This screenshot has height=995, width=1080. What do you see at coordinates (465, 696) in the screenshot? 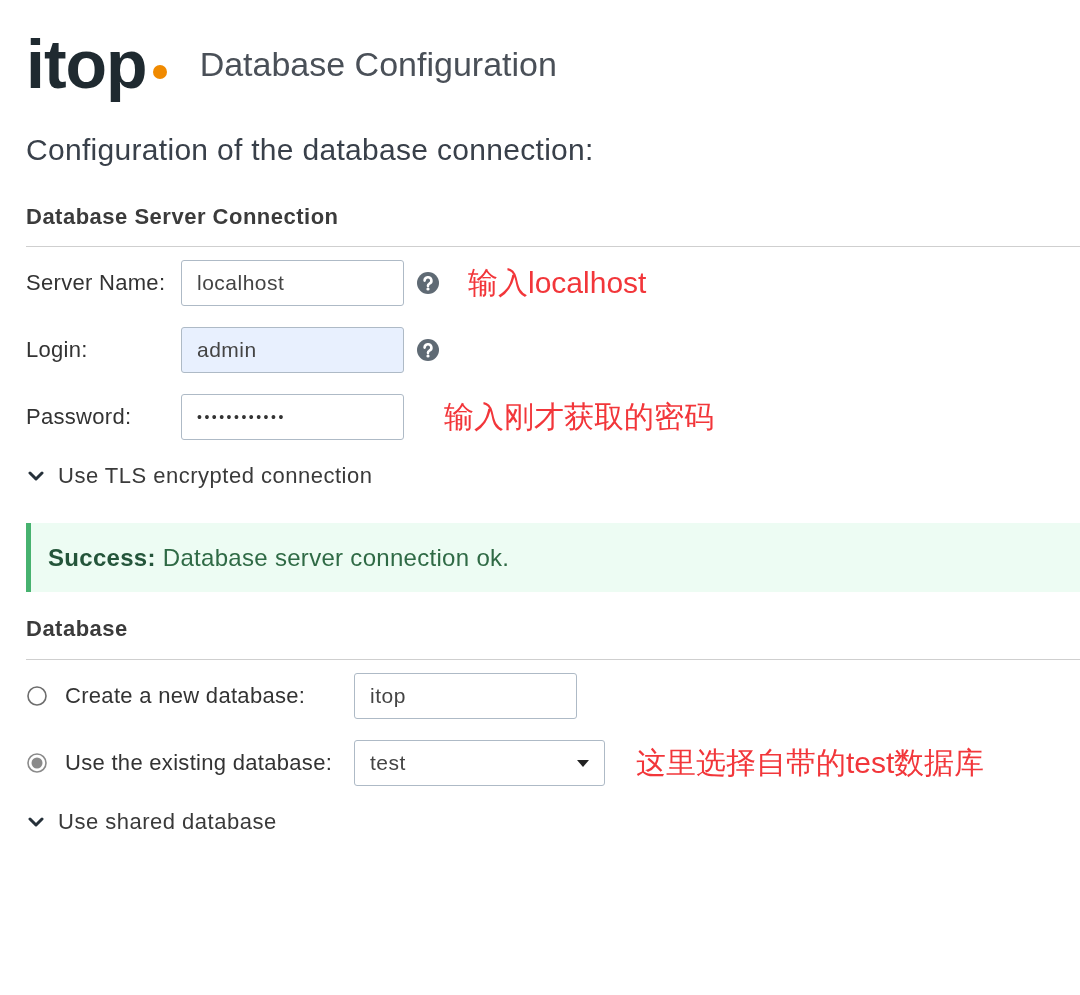
I see `database-name-field: itop` at bounding box center [465, 696].